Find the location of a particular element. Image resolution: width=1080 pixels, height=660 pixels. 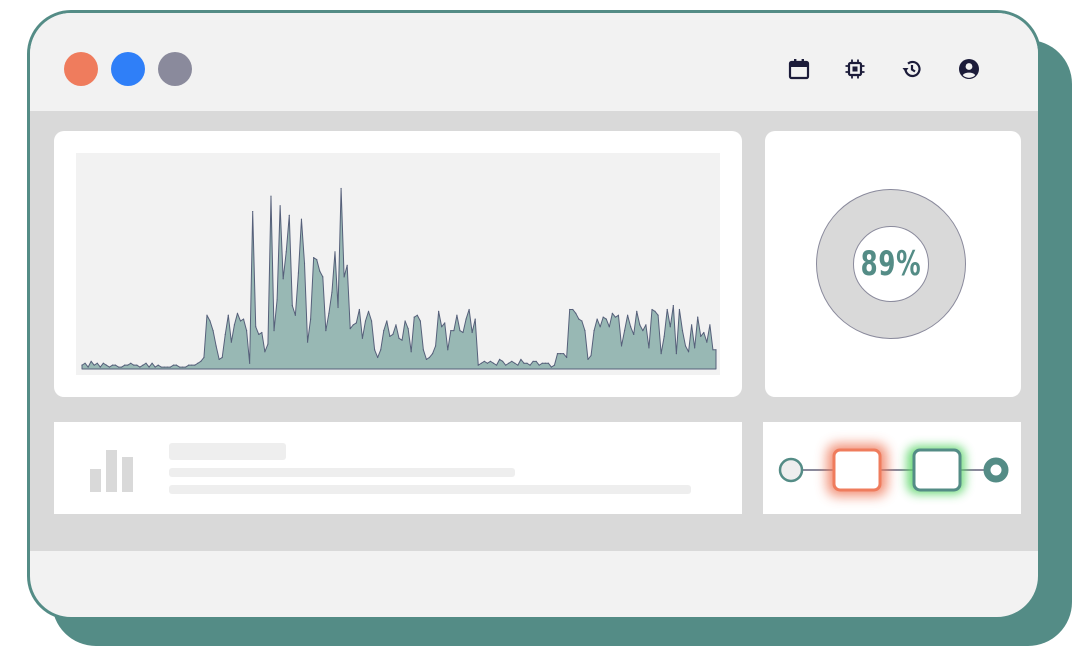

bar-chart-icon is located at coordinates (111, 471).